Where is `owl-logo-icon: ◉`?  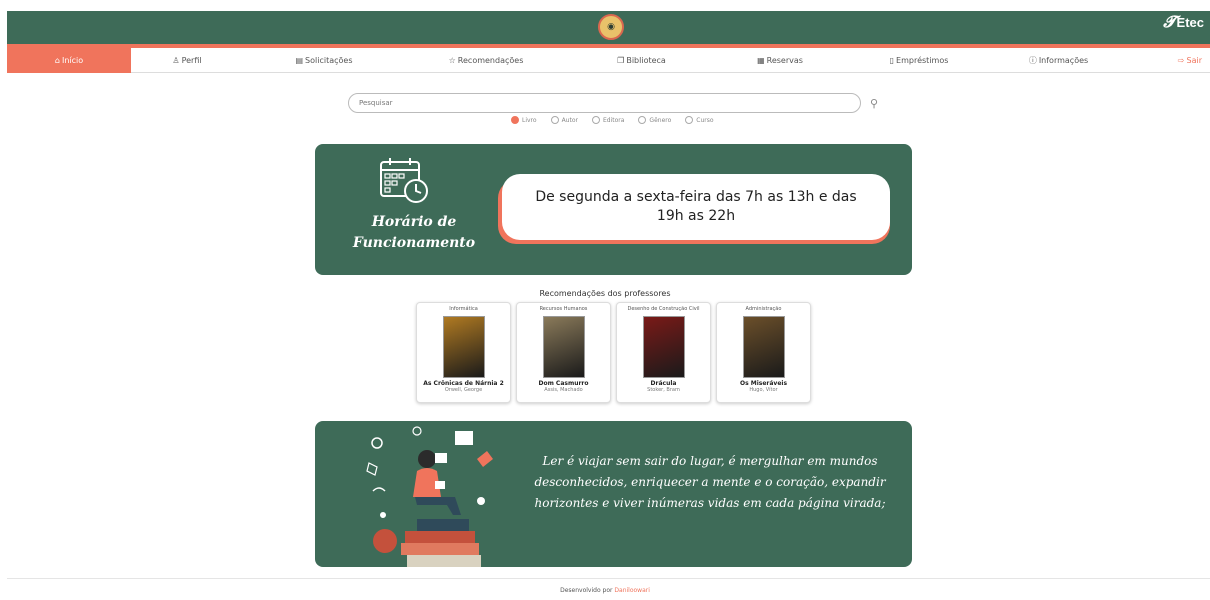 owl-logo-icon: ◉ is located at coordinates (611, 27).